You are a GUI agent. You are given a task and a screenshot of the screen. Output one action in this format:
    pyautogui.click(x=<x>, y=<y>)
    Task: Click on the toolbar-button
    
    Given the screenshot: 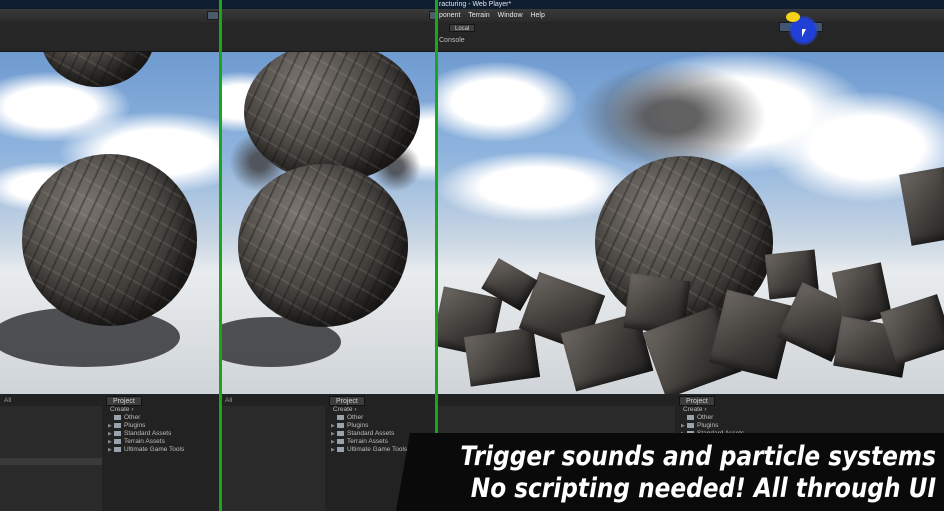 What is the action you would take?
    pyautogui.click(x=213, y=15)
    